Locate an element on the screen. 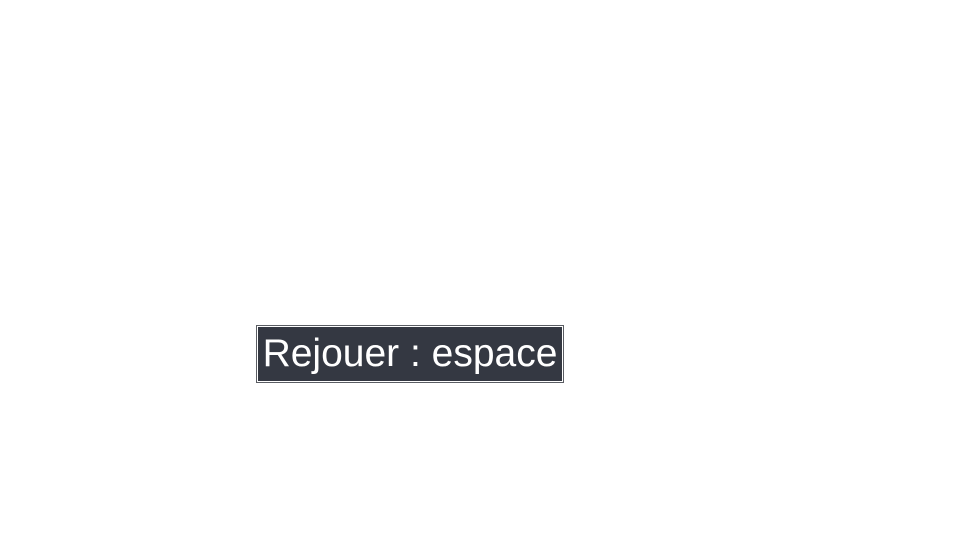 The height and width of the screenshot is (544, 960). replay-prompt: Rejouer : espace is located at coordinates (410, 354).